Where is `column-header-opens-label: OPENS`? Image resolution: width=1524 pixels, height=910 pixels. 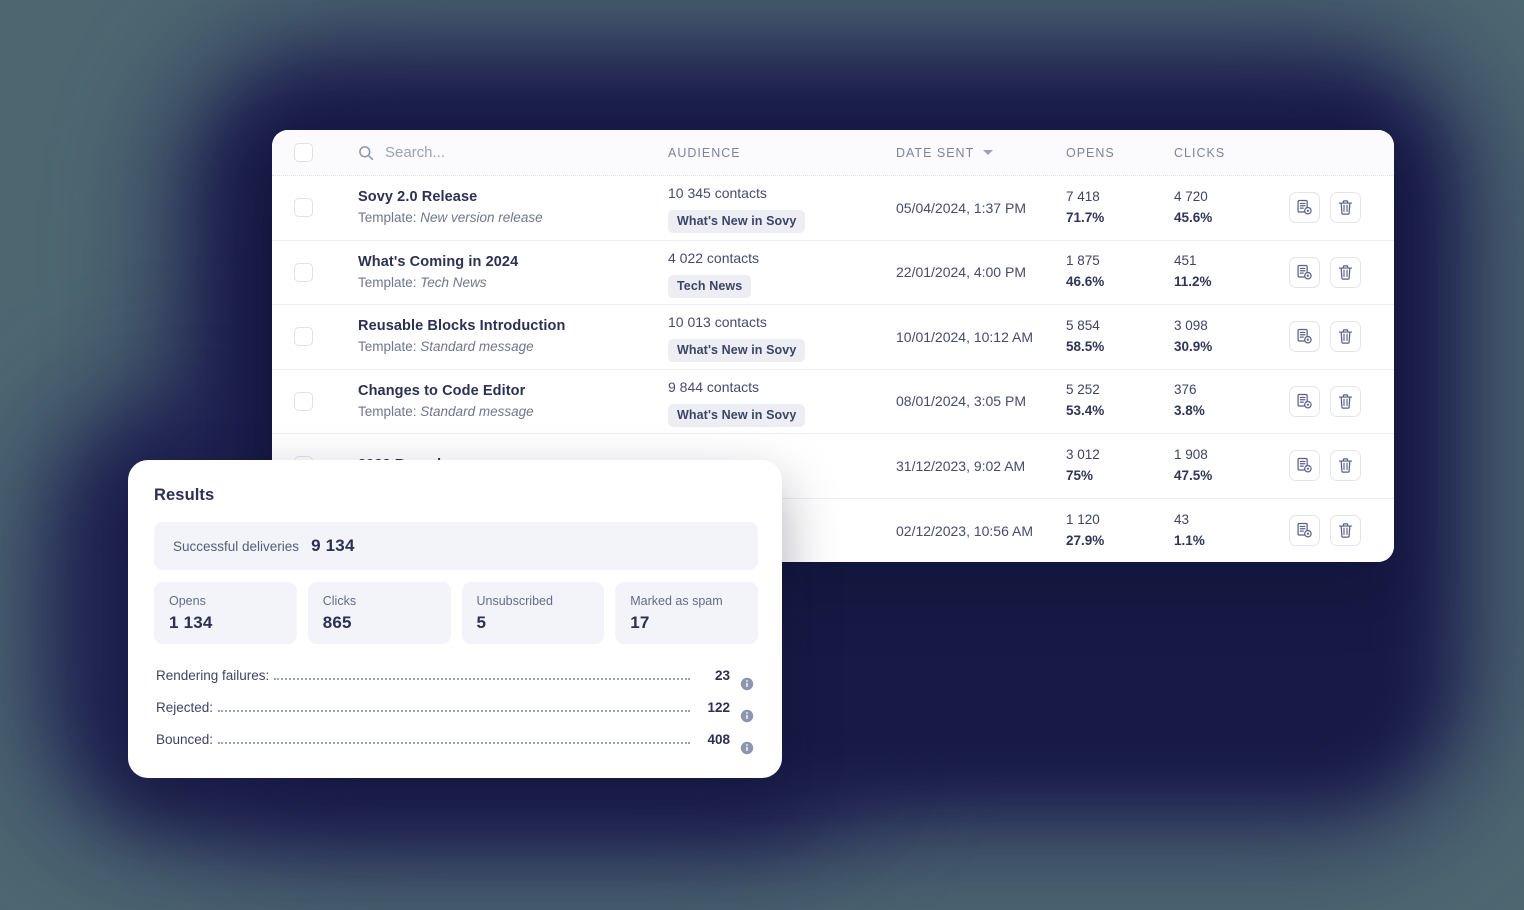
column-header-opens-label: OPENS is located at coordinates (1090, 152).